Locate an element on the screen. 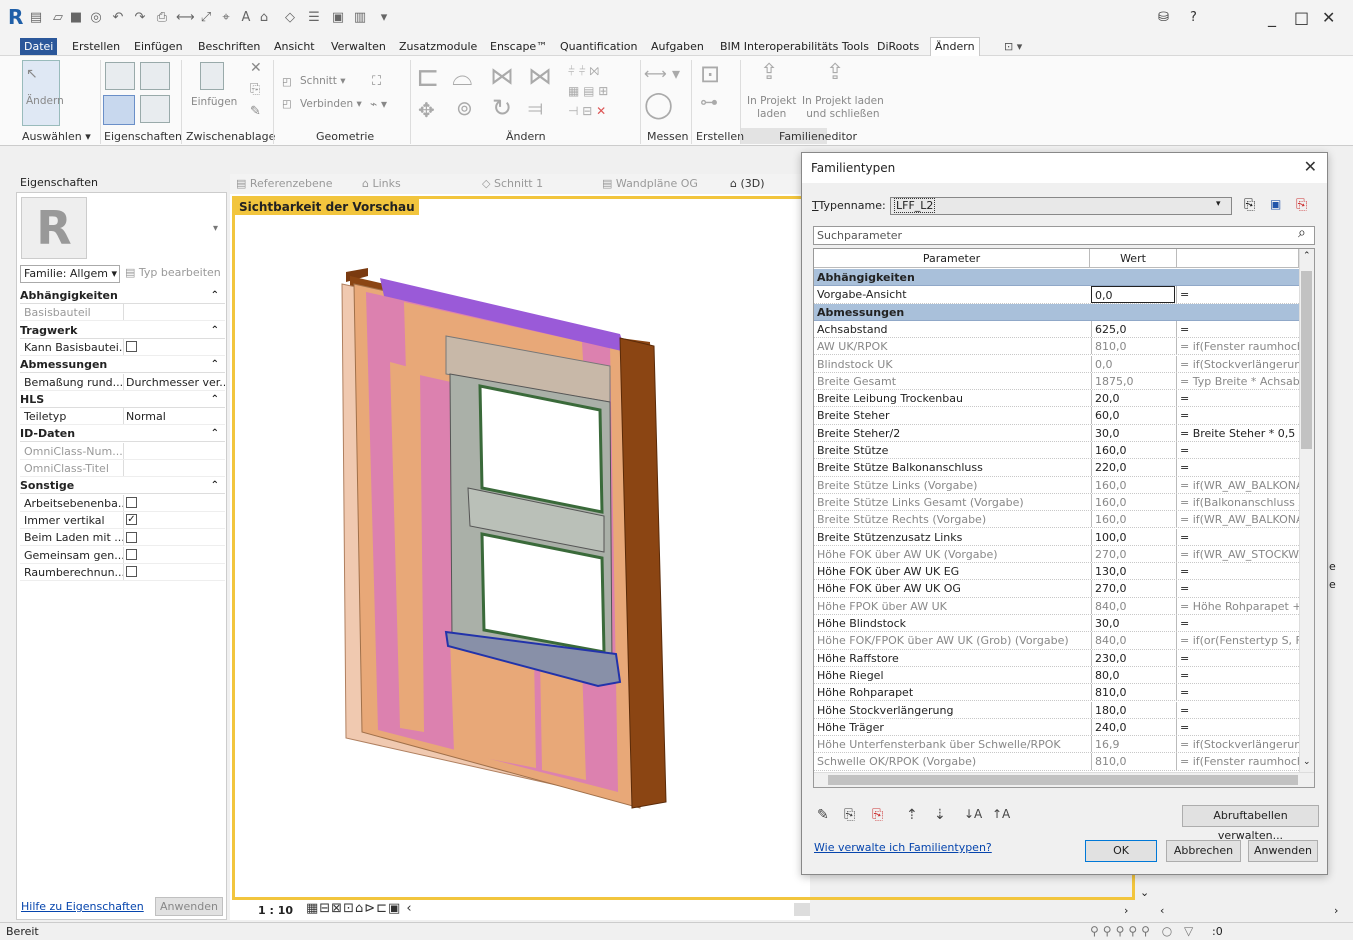  paste-label: Einfügen is located at coordinates (214, 102).